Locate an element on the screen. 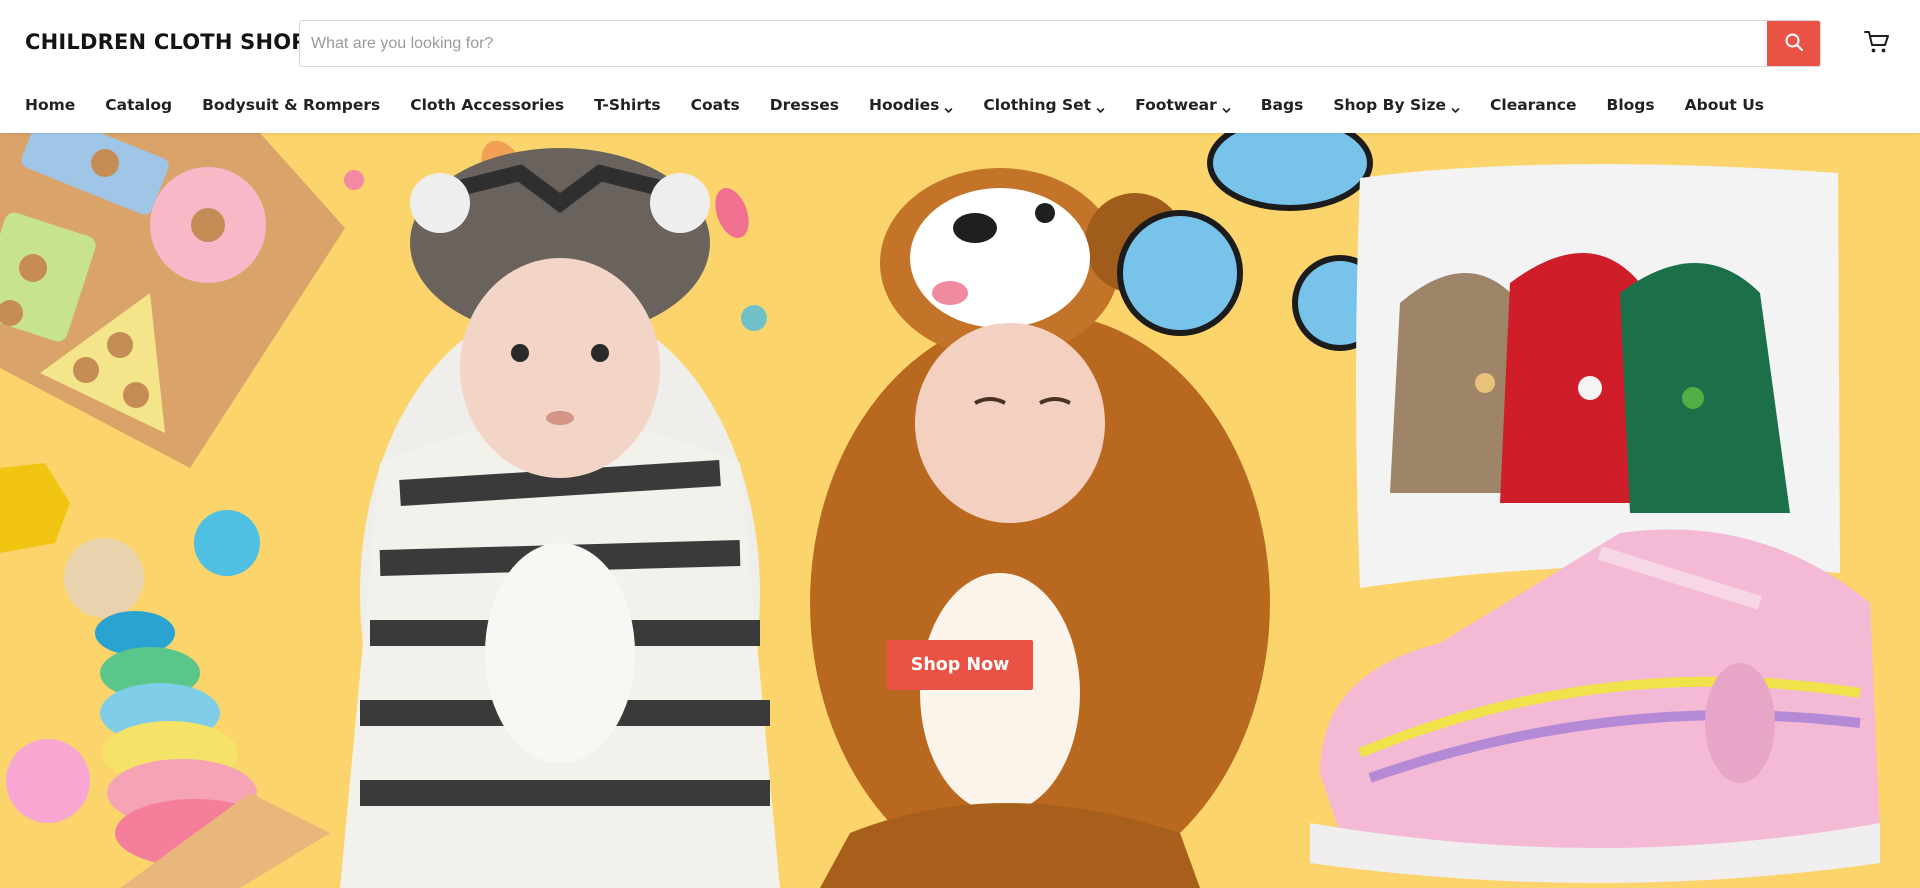 The image size is (1920, 888). nav-item-label: Bodysuit & Rompers is located at coordinates (291, 105).